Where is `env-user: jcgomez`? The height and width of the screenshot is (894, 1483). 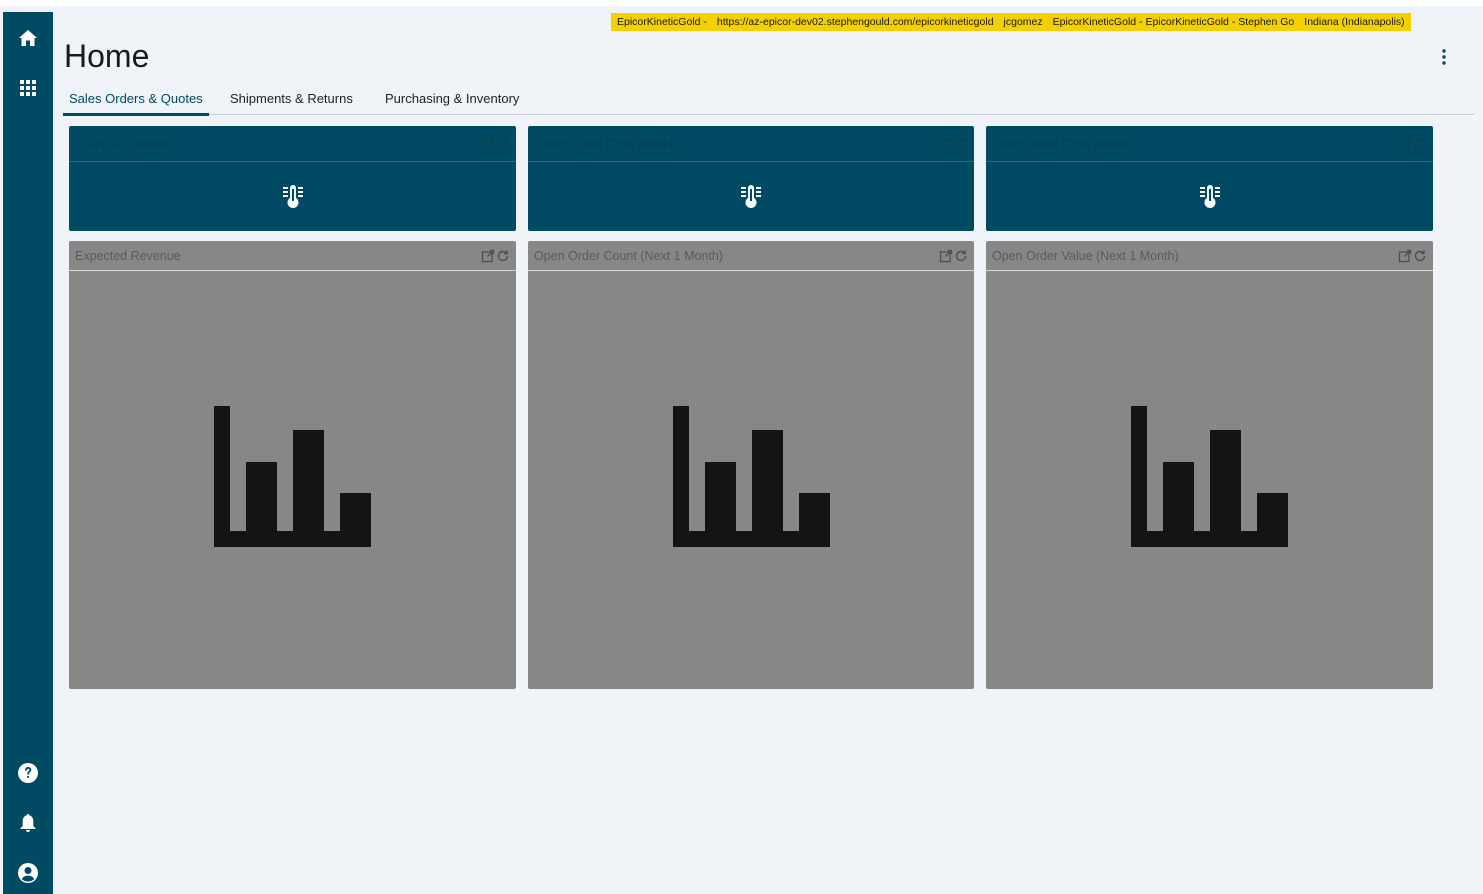
env-user: jcgomez is located at coordinates (1023, 22).